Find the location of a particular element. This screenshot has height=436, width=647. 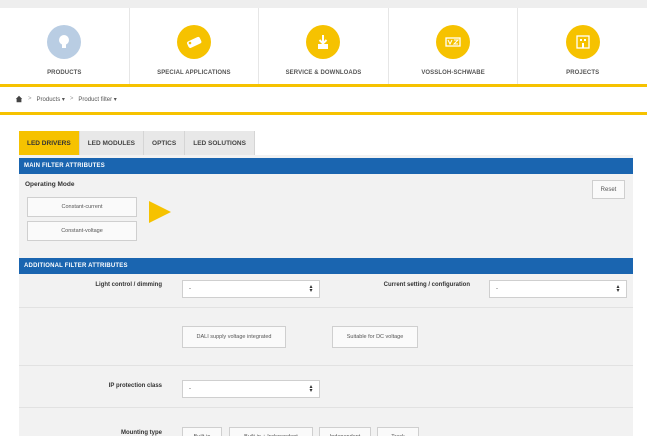

light-control-select: - ▴ ▾ is located at coordinates (251, 289).